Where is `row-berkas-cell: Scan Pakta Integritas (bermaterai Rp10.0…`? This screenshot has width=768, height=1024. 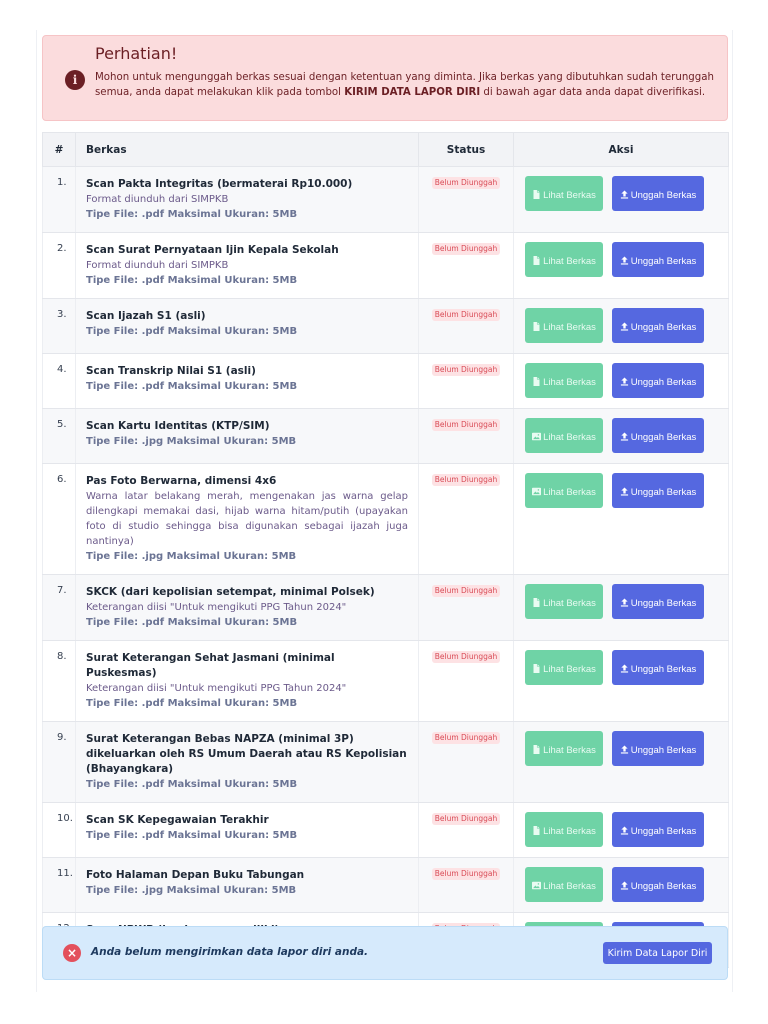 row-berkas-cell: Scan Pakta Integritas (bermaterai Rp10.0… is located at coordinates (247, 199).